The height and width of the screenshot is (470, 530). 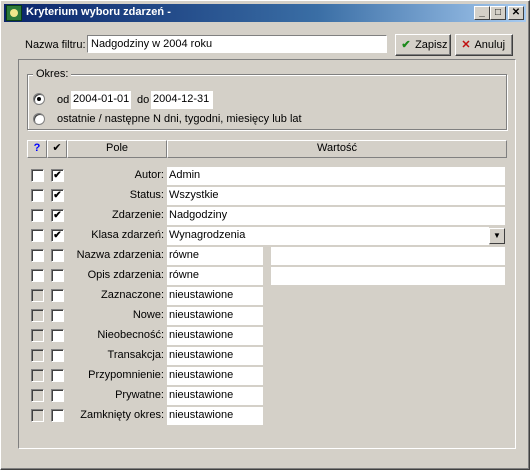 What do you see at coordinates (237, 44) in the screenshot?
I see `filter-name-input: Nadgodziny w 2004 roku` at bounding box center [237, 44].